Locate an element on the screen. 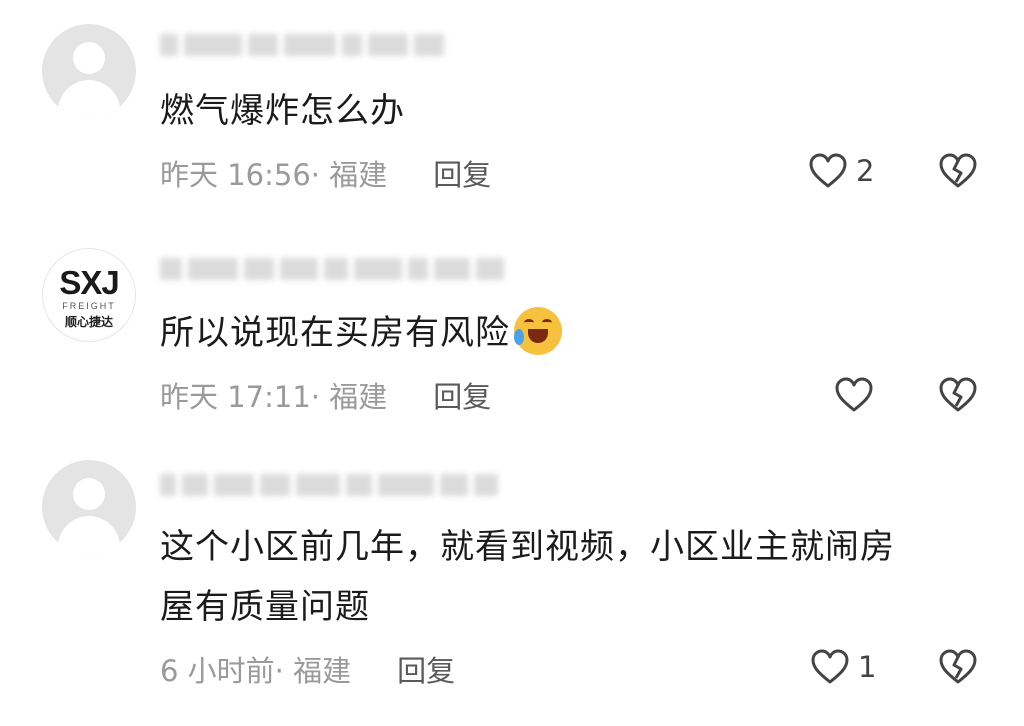  comment-time: 昨天 17:11 is located at coordinates (235, 397).